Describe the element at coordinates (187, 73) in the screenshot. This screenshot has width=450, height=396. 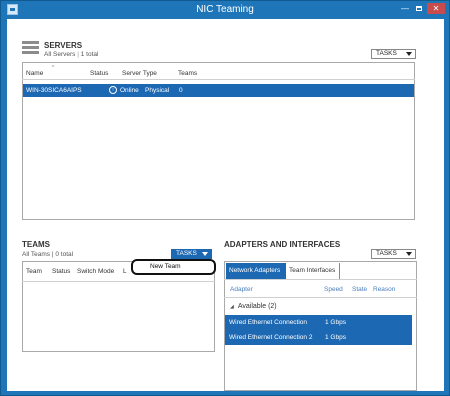
I see `column-header-teams: Teams` at that location.